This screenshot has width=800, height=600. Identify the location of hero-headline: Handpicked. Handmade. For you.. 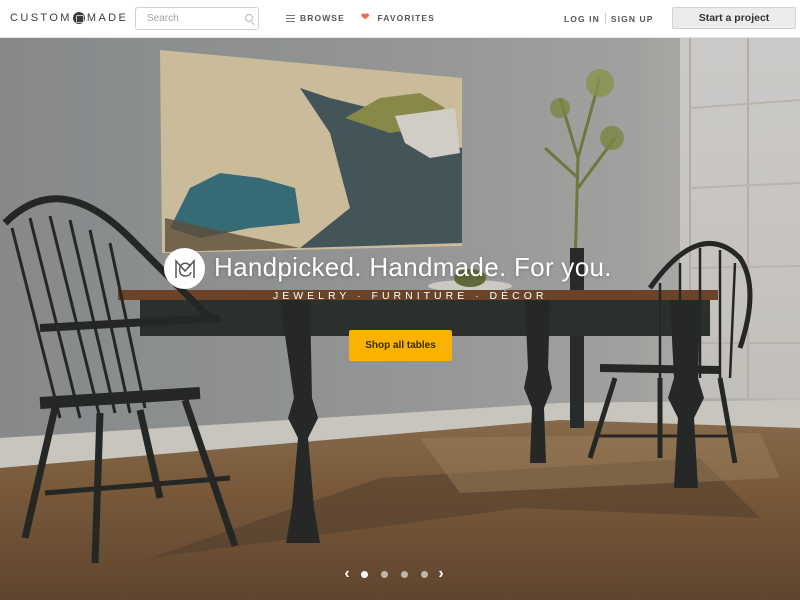
(413, 267).